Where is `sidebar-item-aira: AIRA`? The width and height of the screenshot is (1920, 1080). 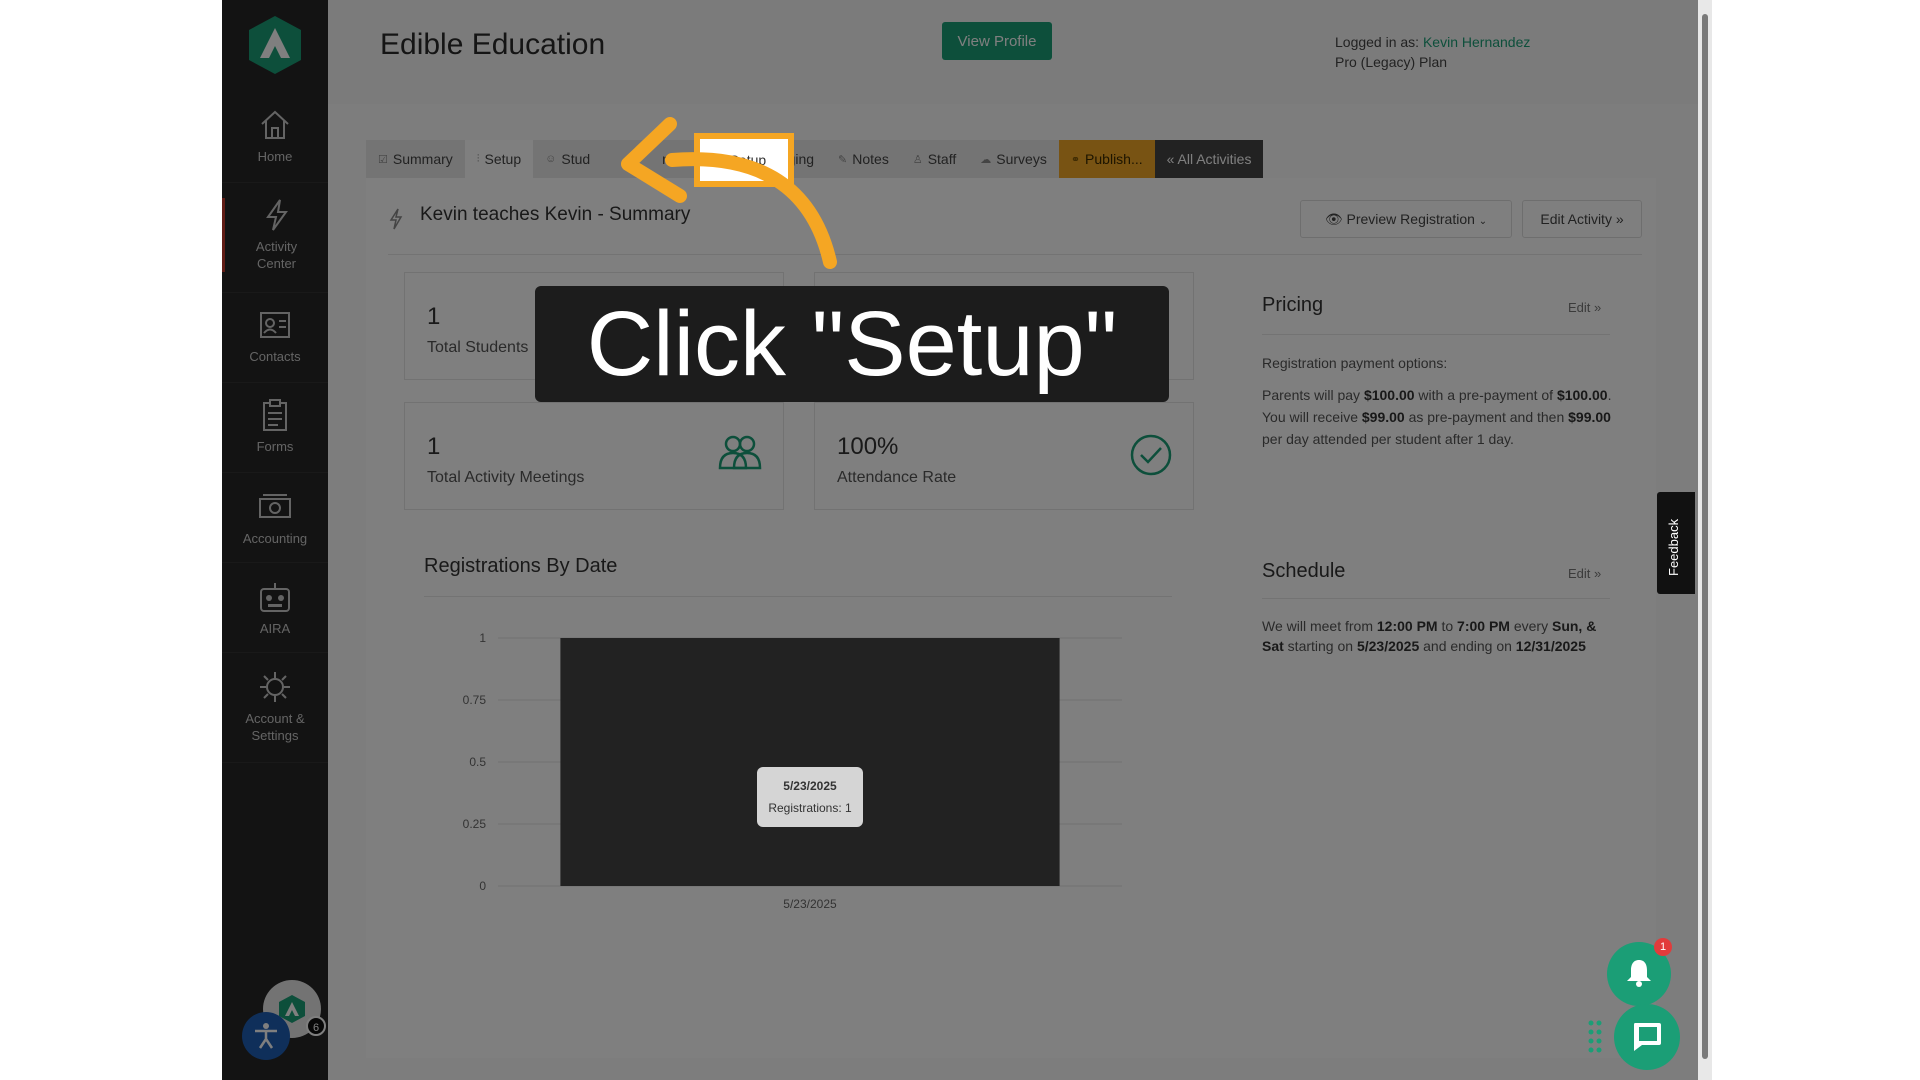
sidebar-item-aira: AIRA is located at coordinates (275, 608).